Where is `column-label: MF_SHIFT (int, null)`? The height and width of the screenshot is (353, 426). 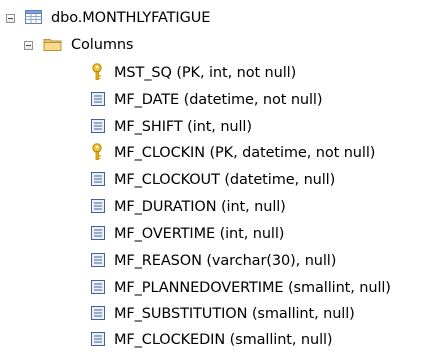 column-label: MF_SHIFT (int, null) is located at coordinates (183, 127).